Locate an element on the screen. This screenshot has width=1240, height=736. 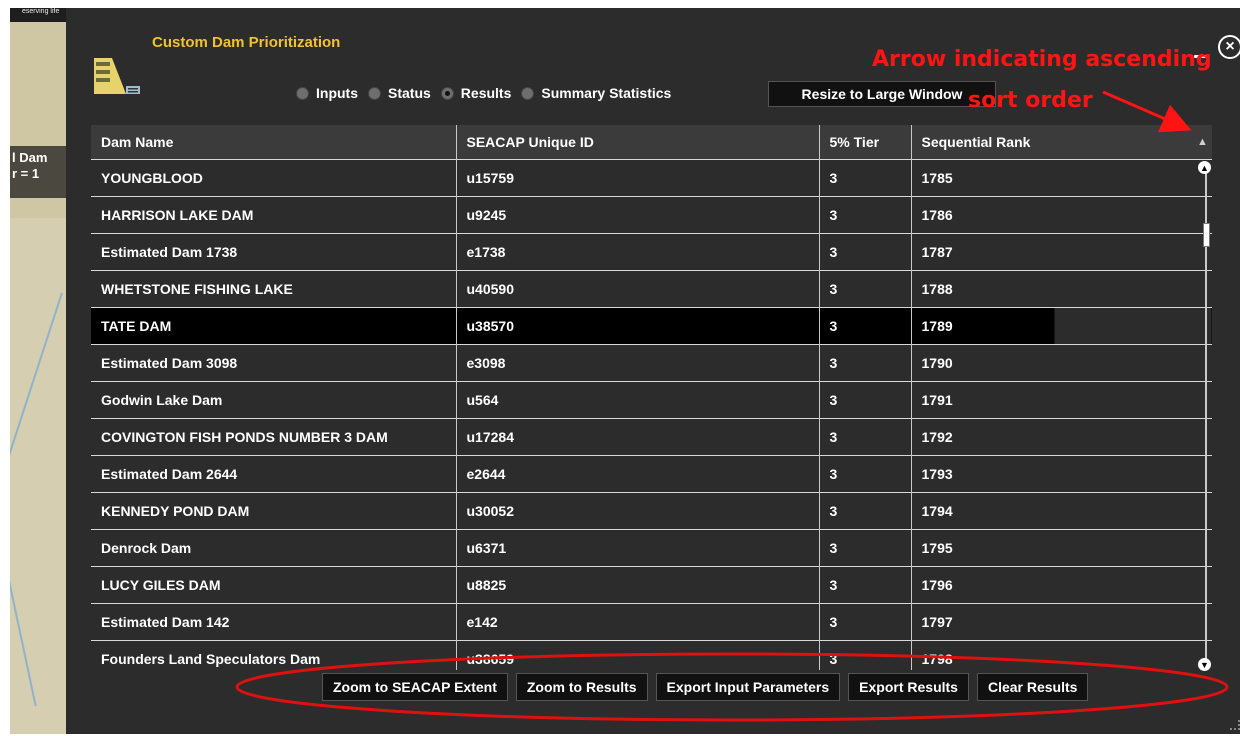
sequential-rank-cell: 1796 is located at coordinates (1061, 585).